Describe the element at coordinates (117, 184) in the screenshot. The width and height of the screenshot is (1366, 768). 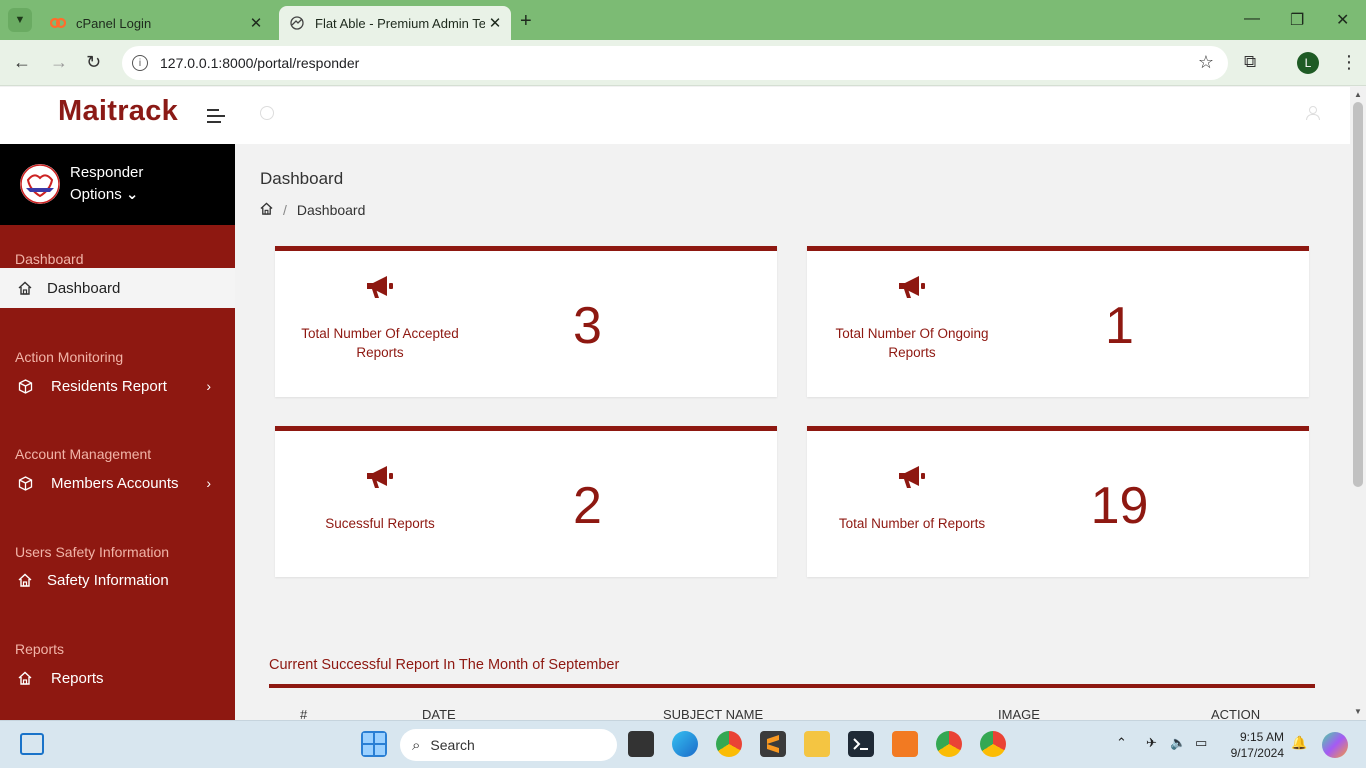
I see `sidebar-profile: Responder Options ⌄` at that location.